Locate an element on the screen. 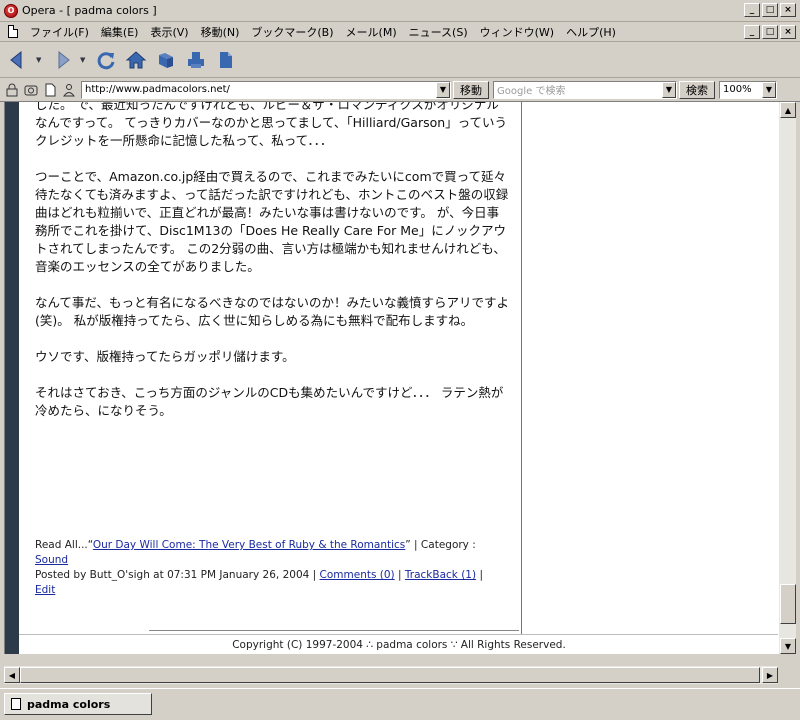 Image resolution: width=800 pixels, height=720 pixels. minimize-button: _ is located at coordinates (752, 10).